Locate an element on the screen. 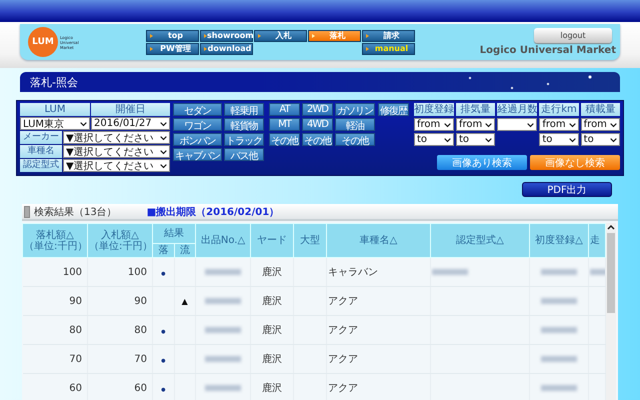 This screenshot has height=400, width=640. column-header: ヤード is located at coordinates (272, 241).